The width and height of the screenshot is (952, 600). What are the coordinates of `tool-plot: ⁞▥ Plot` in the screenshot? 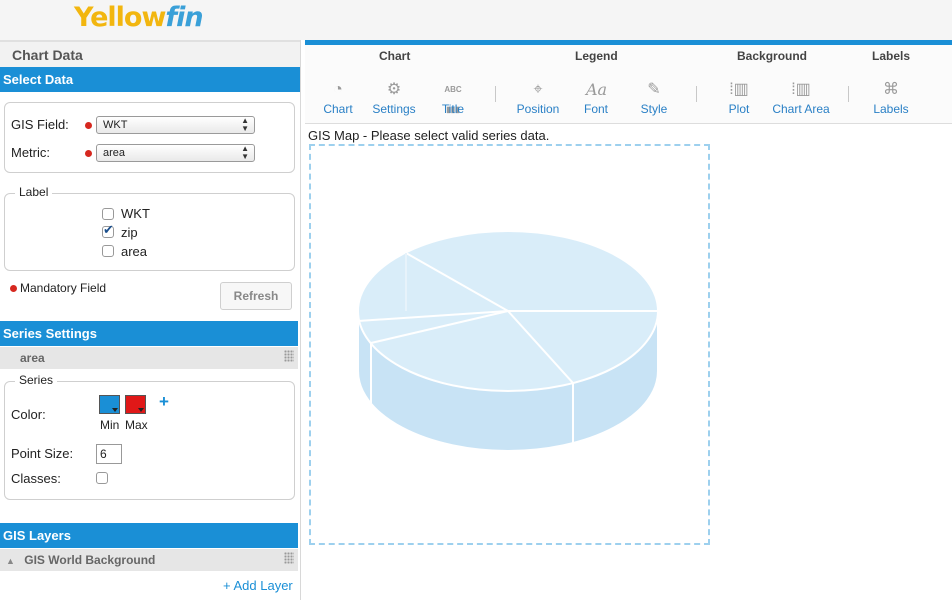 It's located at (739, 98).